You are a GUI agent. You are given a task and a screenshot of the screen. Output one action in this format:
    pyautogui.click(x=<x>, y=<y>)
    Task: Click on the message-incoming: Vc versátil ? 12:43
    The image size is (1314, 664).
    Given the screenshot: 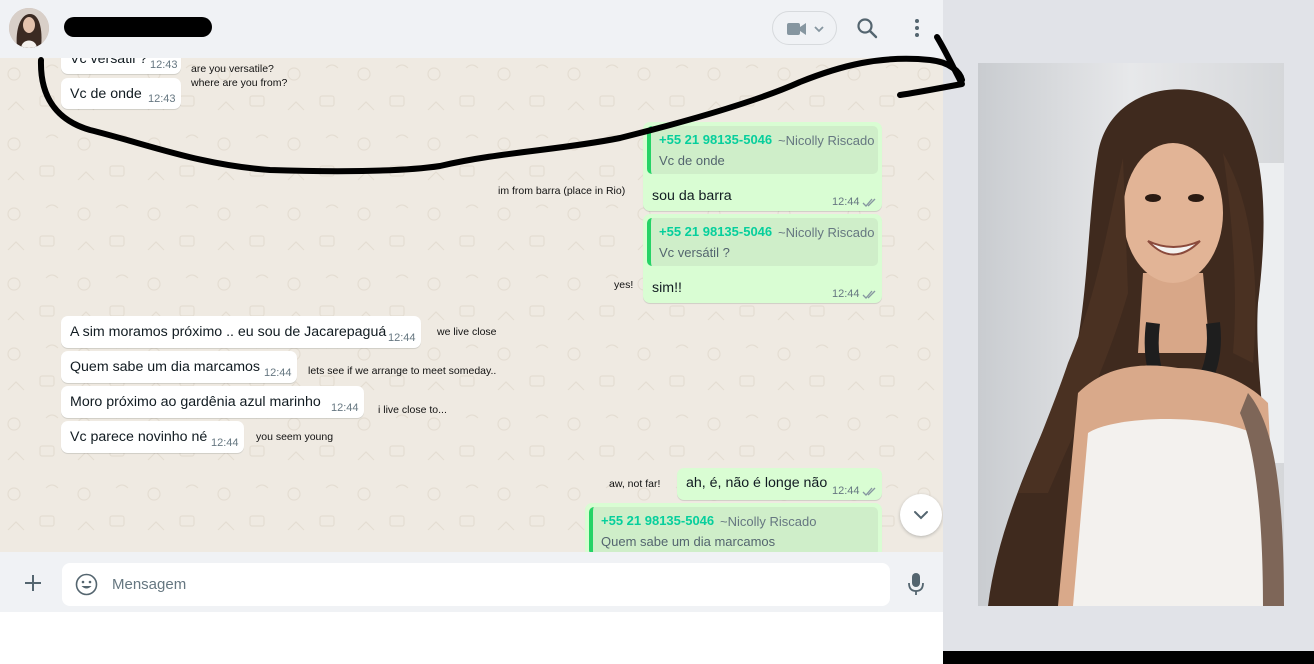 What is the action you would take?
    pyautogui.click(x=121, y=66)
    